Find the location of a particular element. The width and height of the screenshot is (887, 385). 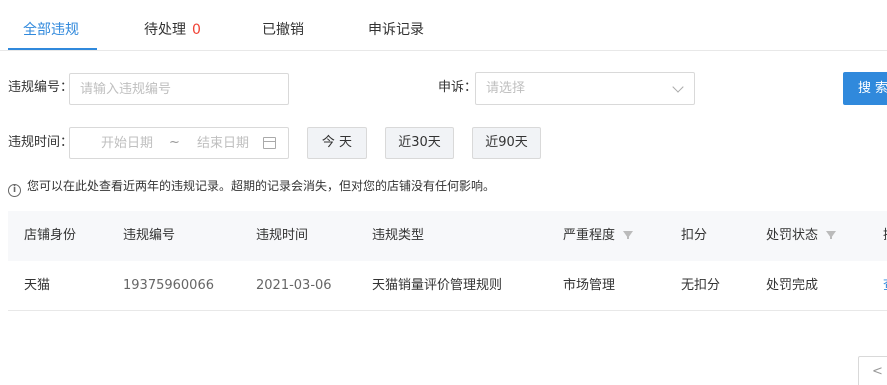

date-range-picker: 开始日期 ~ 结束日期 is located at coordinates (179, 143).